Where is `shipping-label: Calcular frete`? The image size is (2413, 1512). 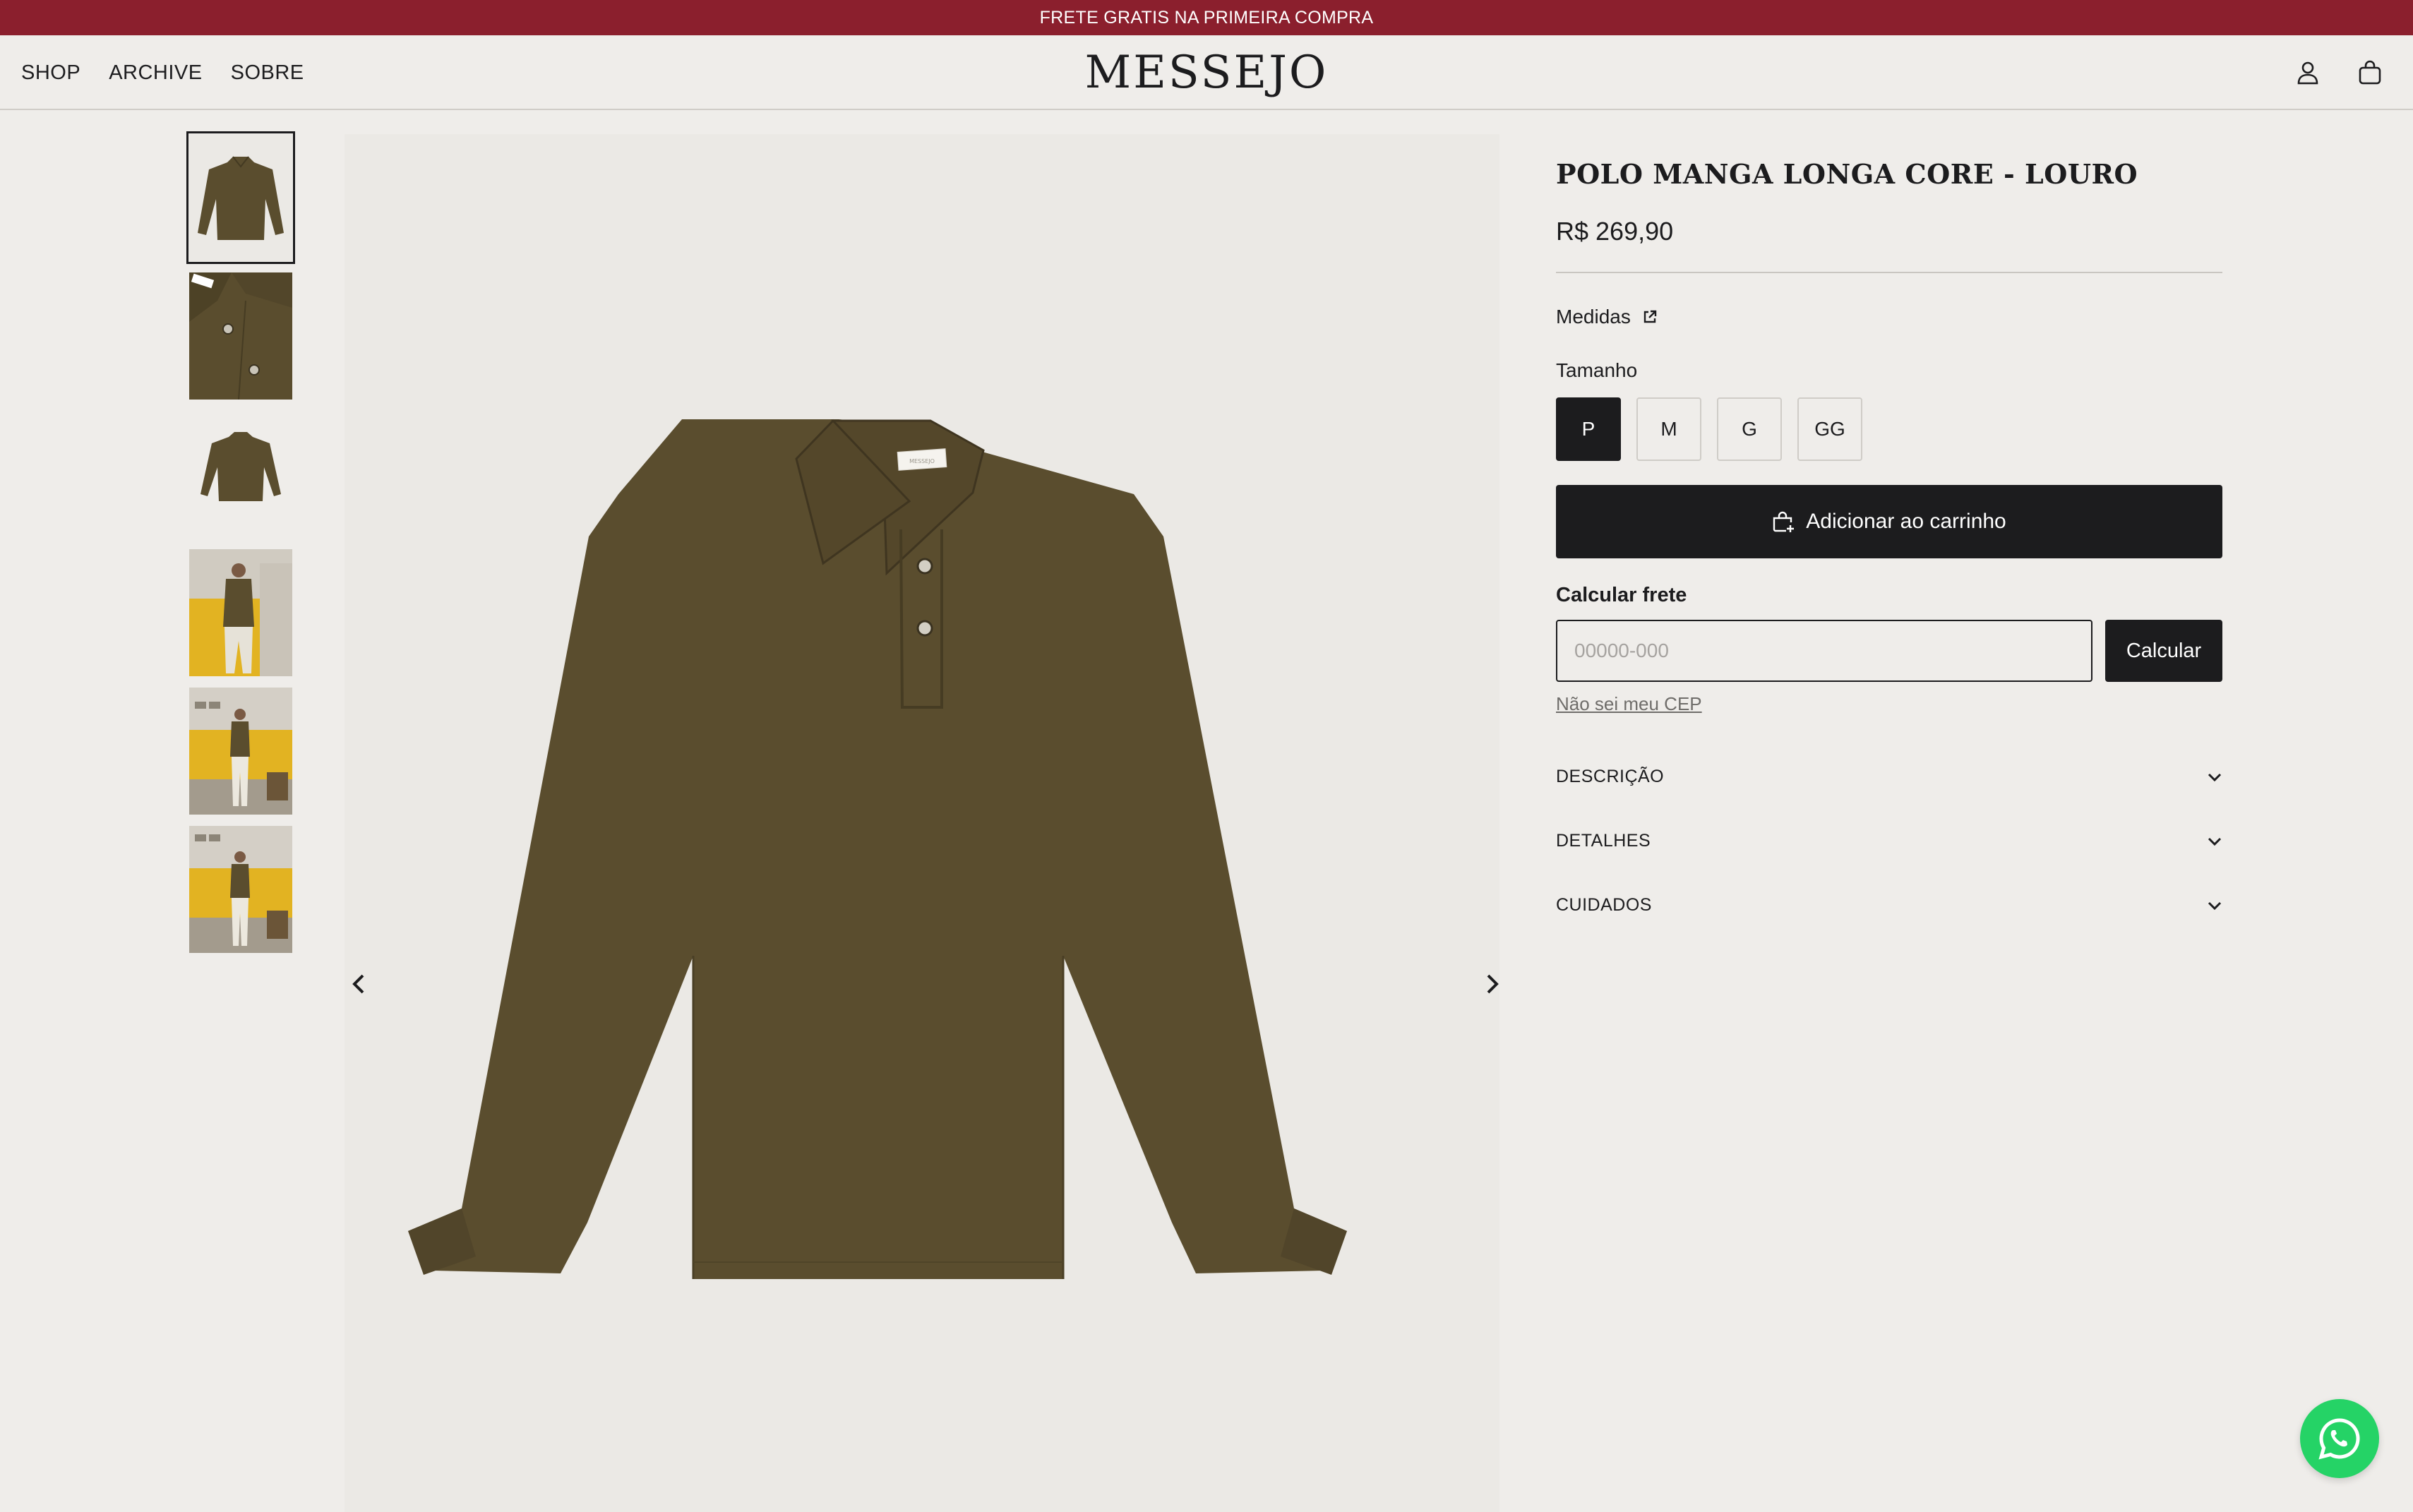 shipping-label: Calcular frete is located at coordinates (1621, 595).